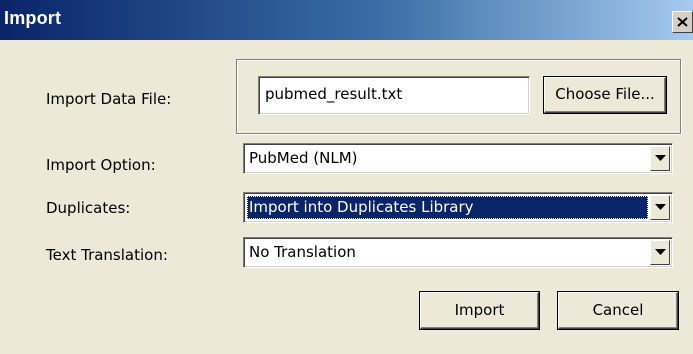 This screenshot has height=354, width=693. Describe the element at coordinates (33, 18) in the screenshot. I see `window-title: Import` at that location.